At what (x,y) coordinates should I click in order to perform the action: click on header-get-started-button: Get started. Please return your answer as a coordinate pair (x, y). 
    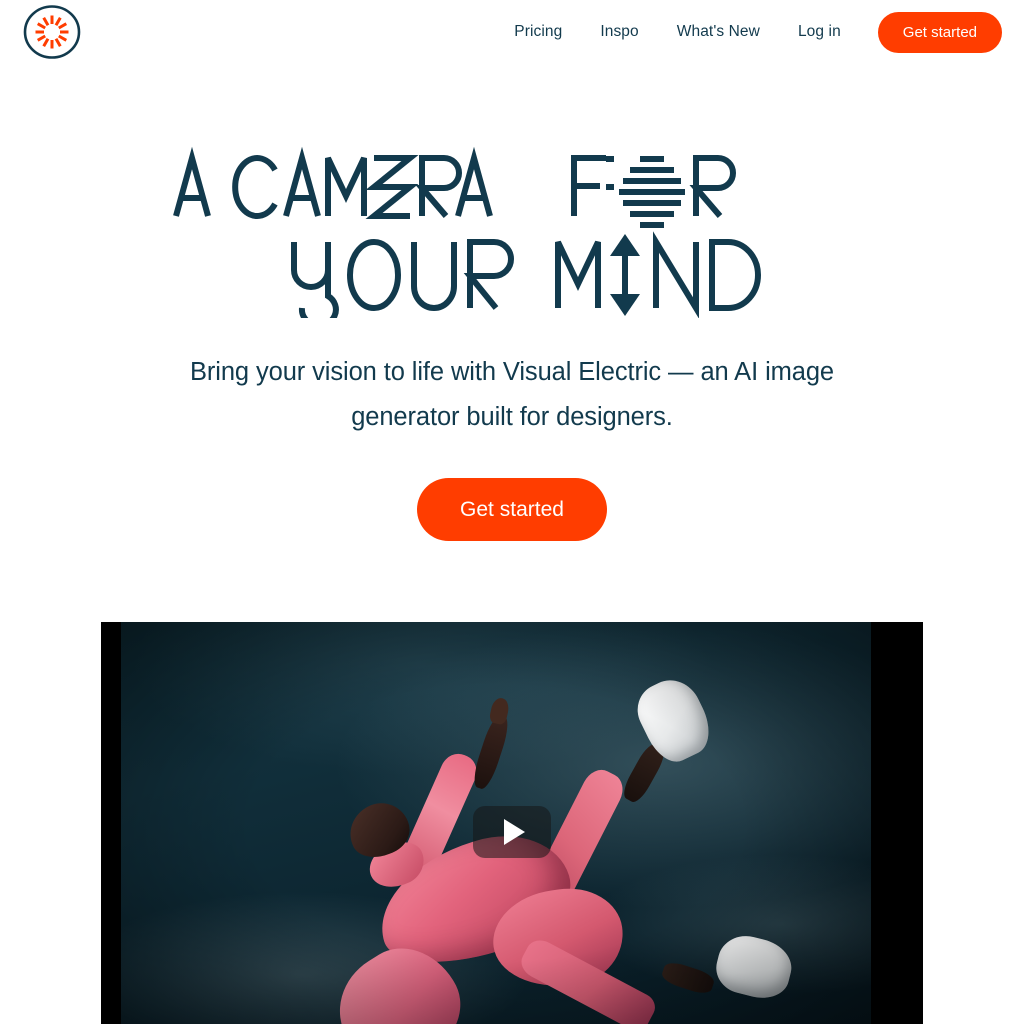
    Looking at the image, I should click on (939, 32).